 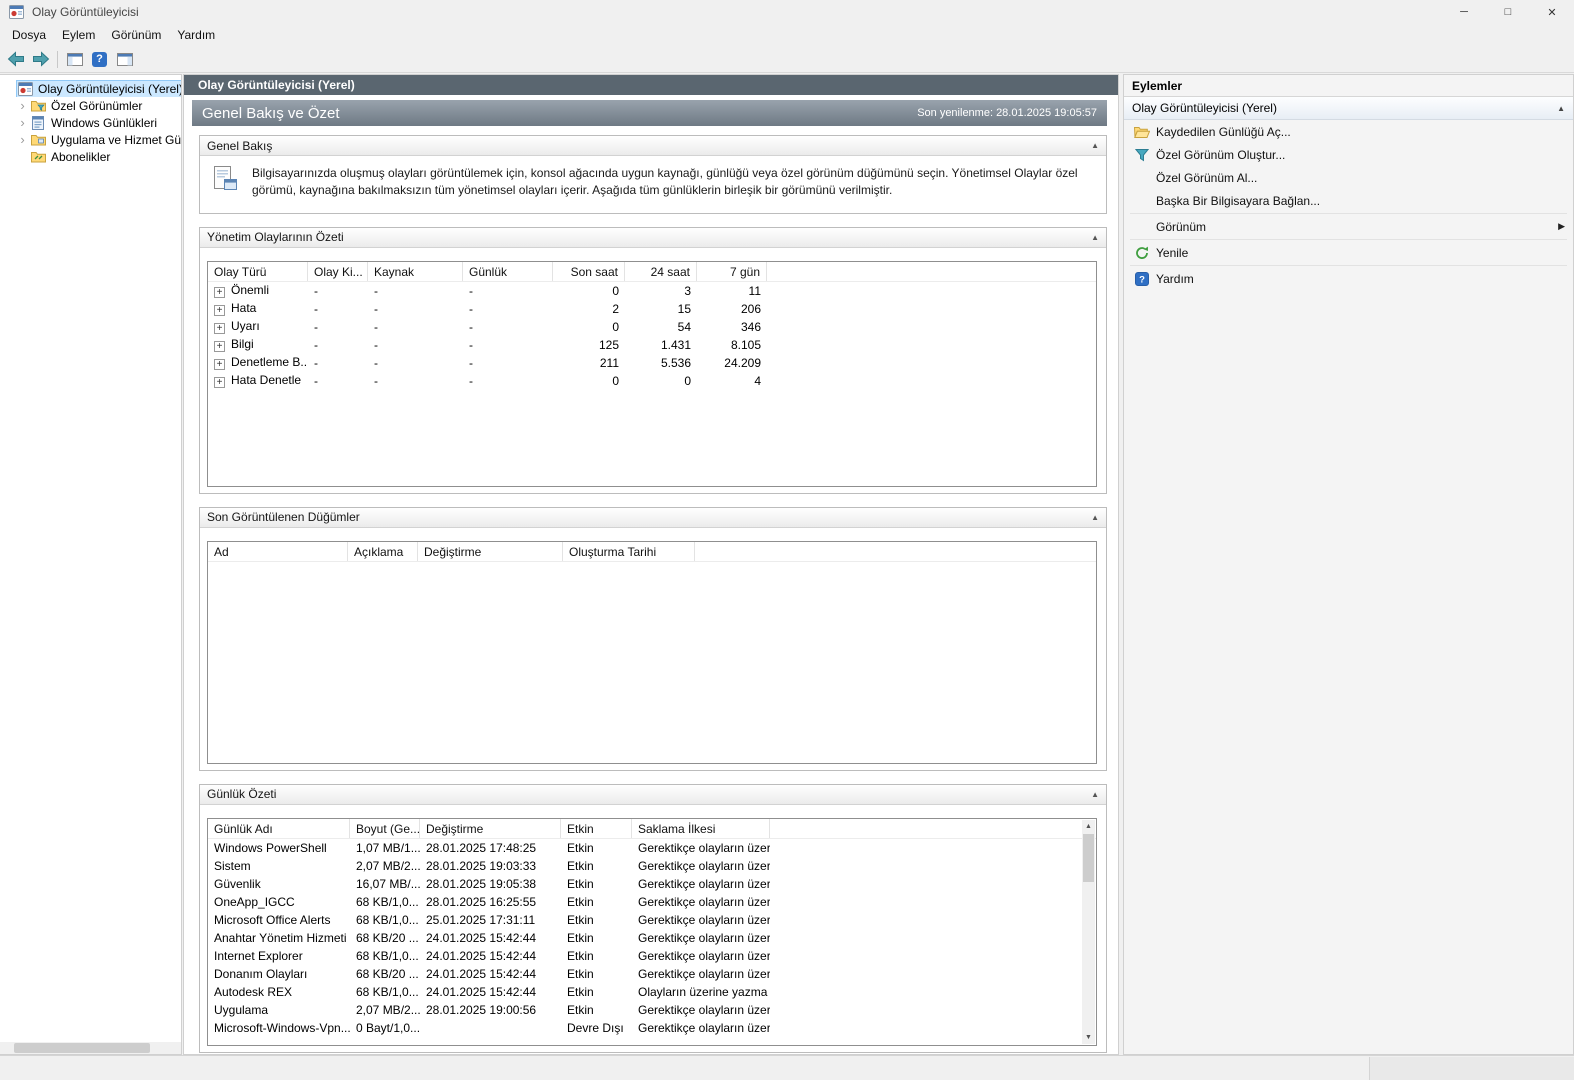 I want to click on close-button: ✕, so click(x=1552, y=12).